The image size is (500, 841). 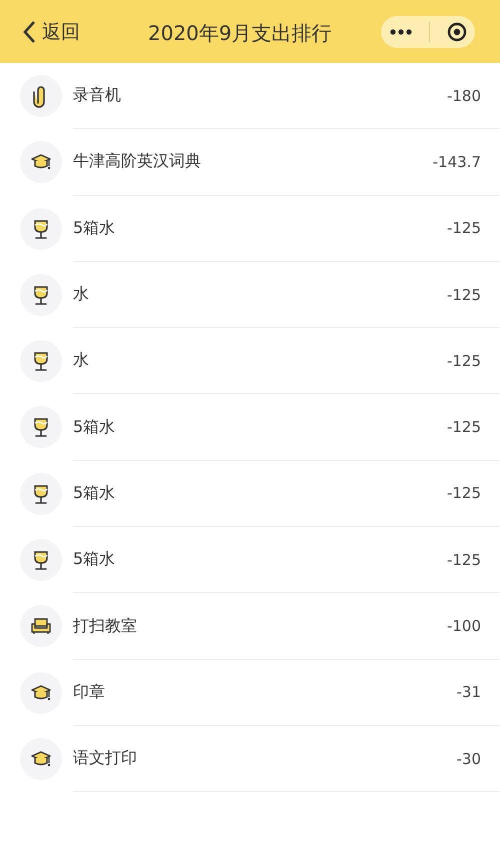 What do you see at coordinates (401, 31) in the screenshot?
I see `more-icon` at bounding box center [401, 31].